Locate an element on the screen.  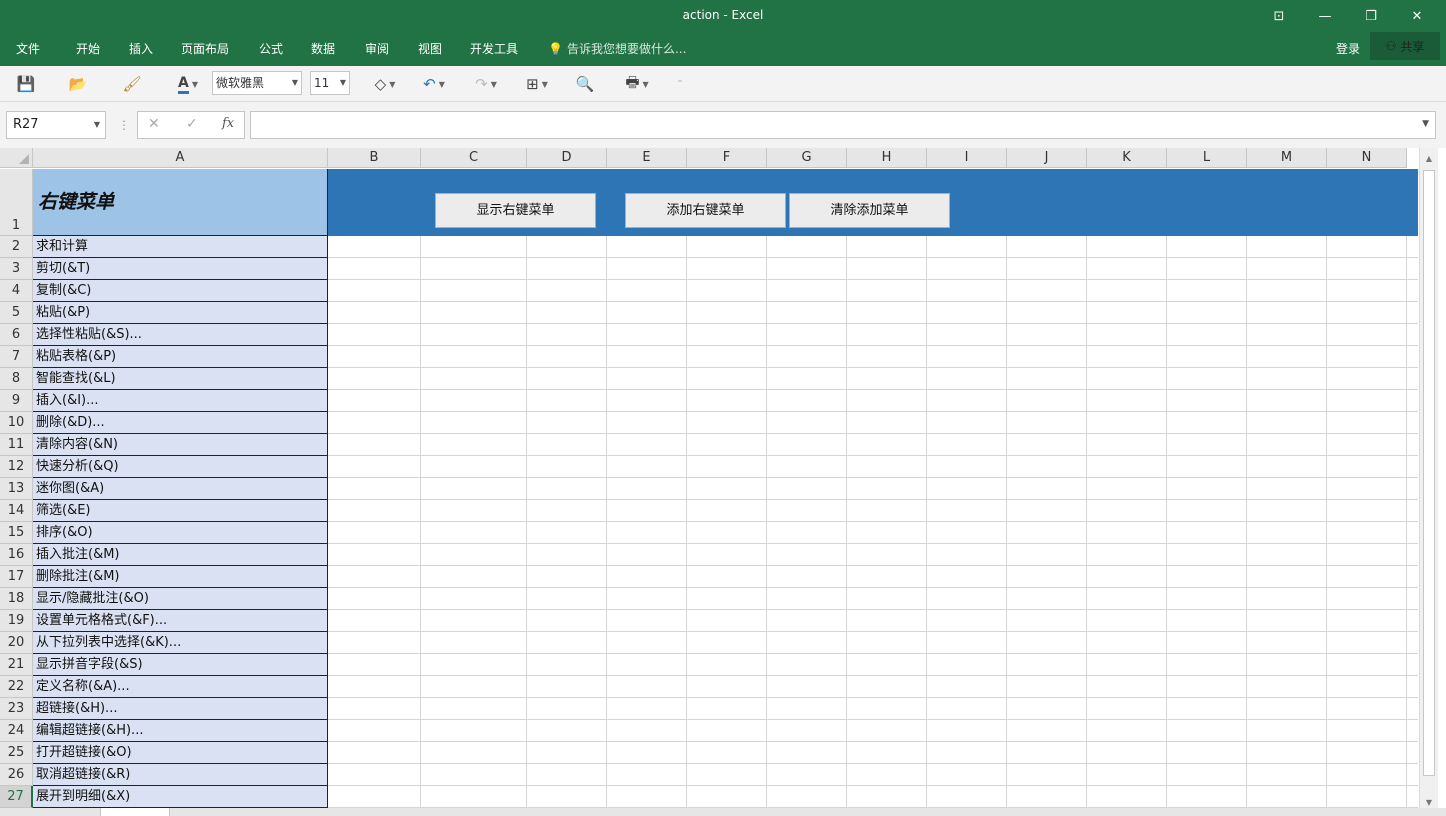
tab-home: 开始 is located at coordinates (88, 49).